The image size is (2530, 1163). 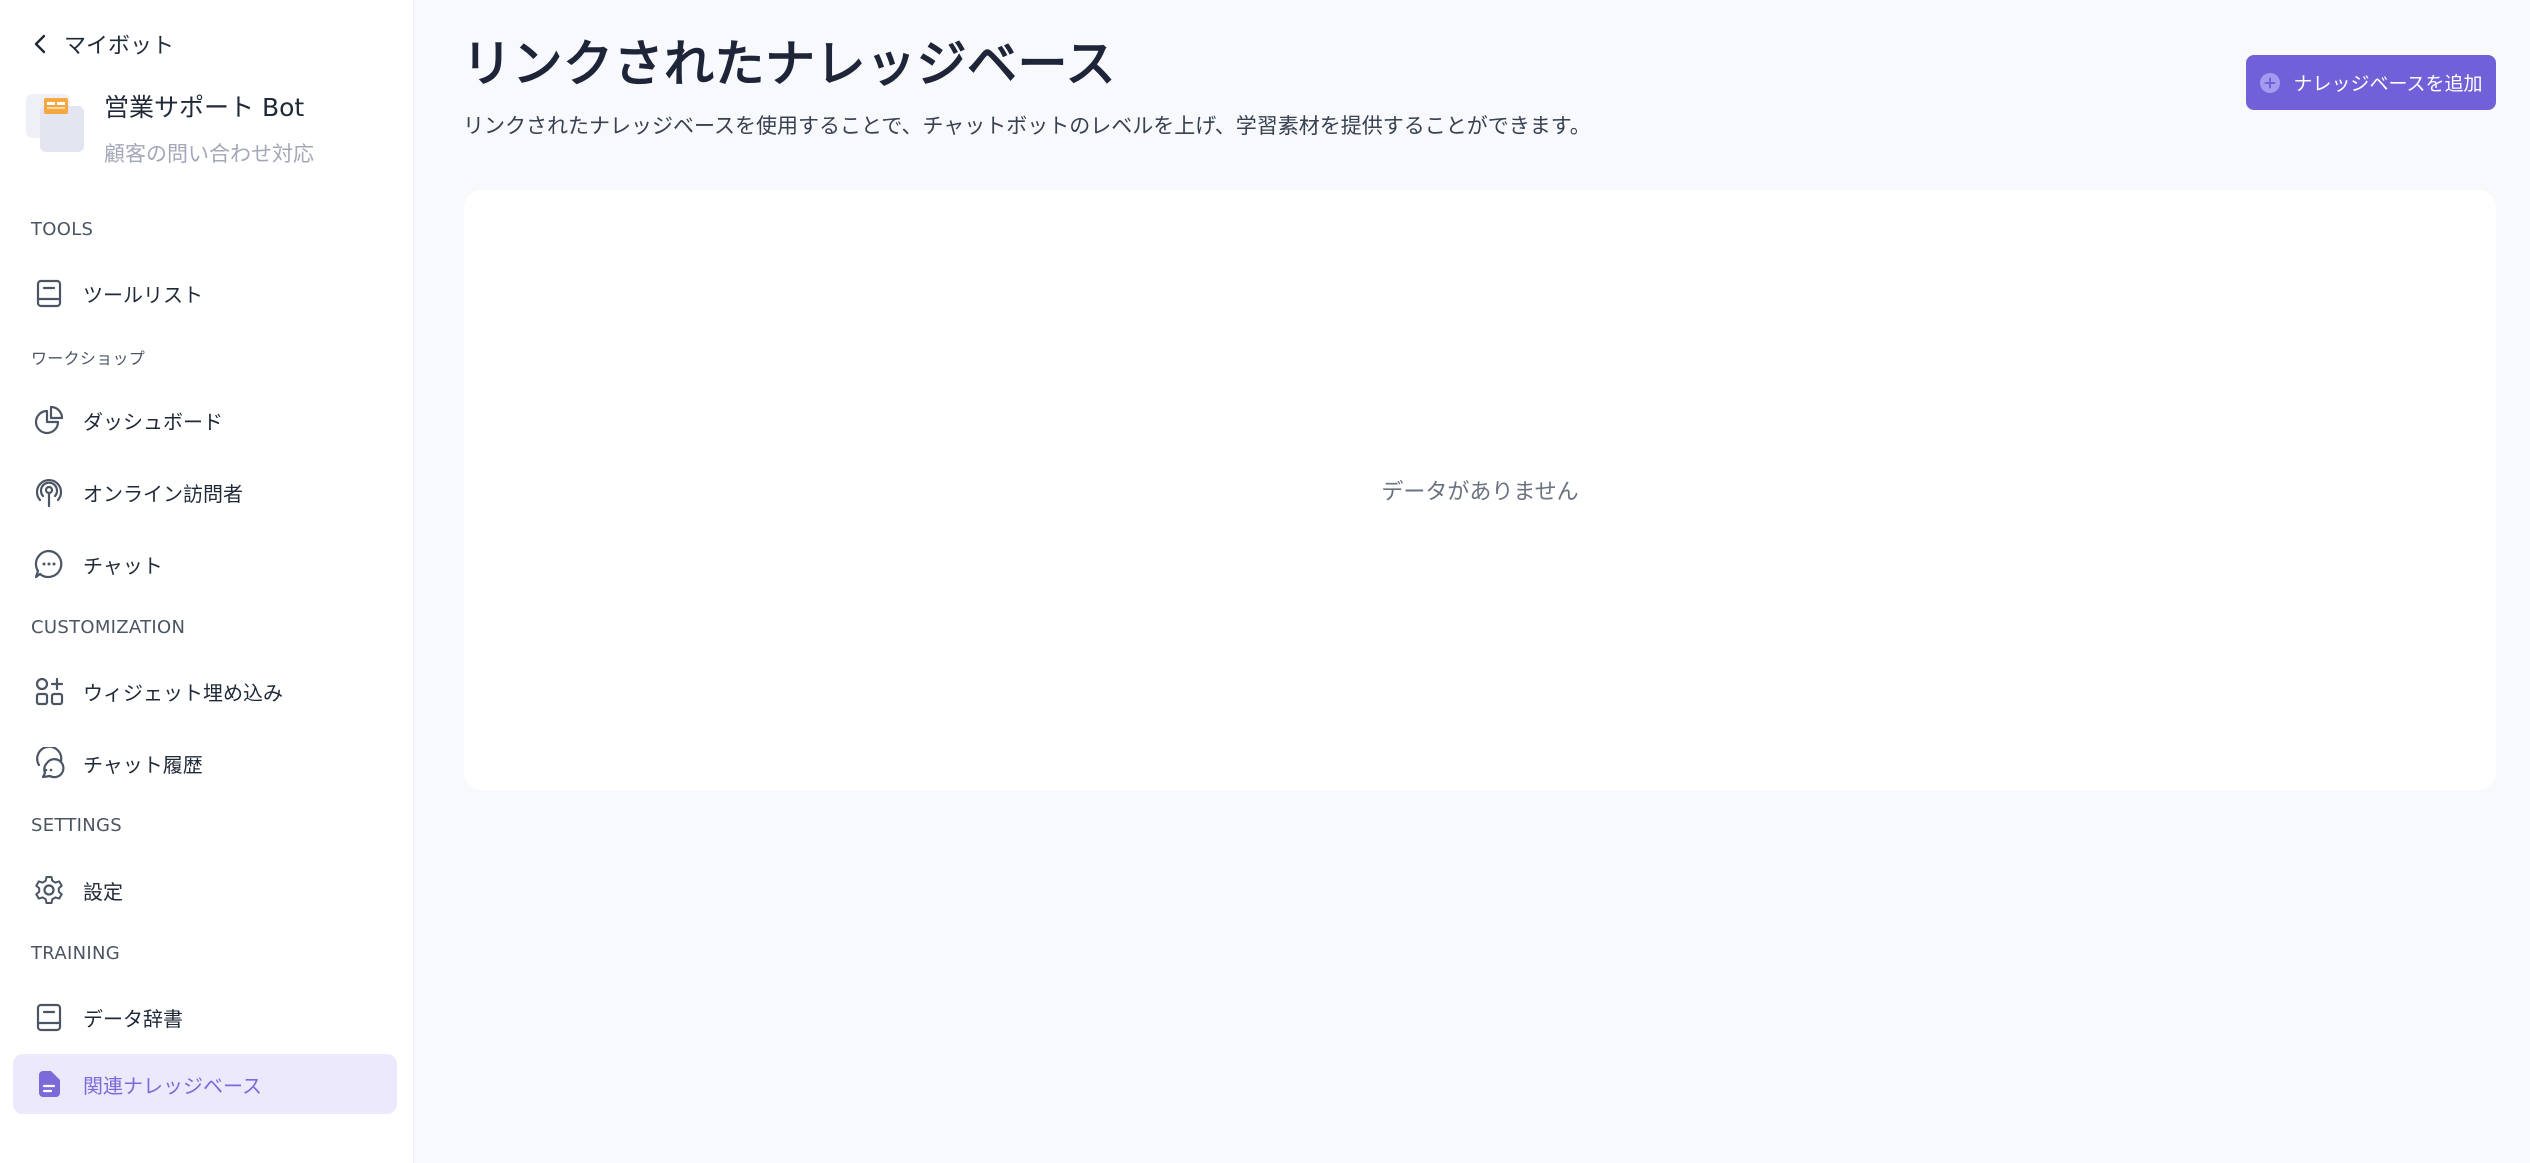 I want to click on sidebar-item-label: チャット履歴, so click(x=143, y=764).